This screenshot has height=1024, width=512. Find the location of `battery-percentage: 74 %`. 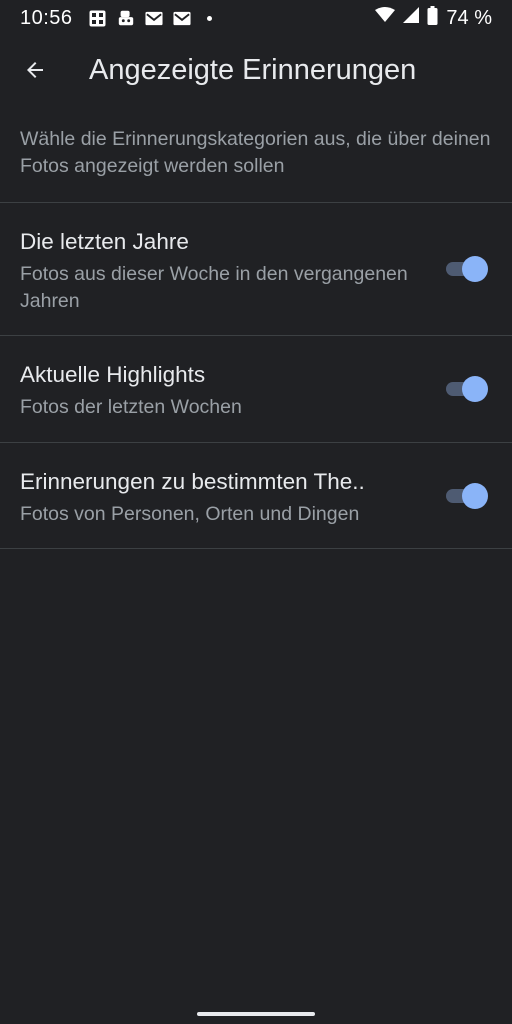

battery-percentage: 74 % is located at coordinates (469, 17).